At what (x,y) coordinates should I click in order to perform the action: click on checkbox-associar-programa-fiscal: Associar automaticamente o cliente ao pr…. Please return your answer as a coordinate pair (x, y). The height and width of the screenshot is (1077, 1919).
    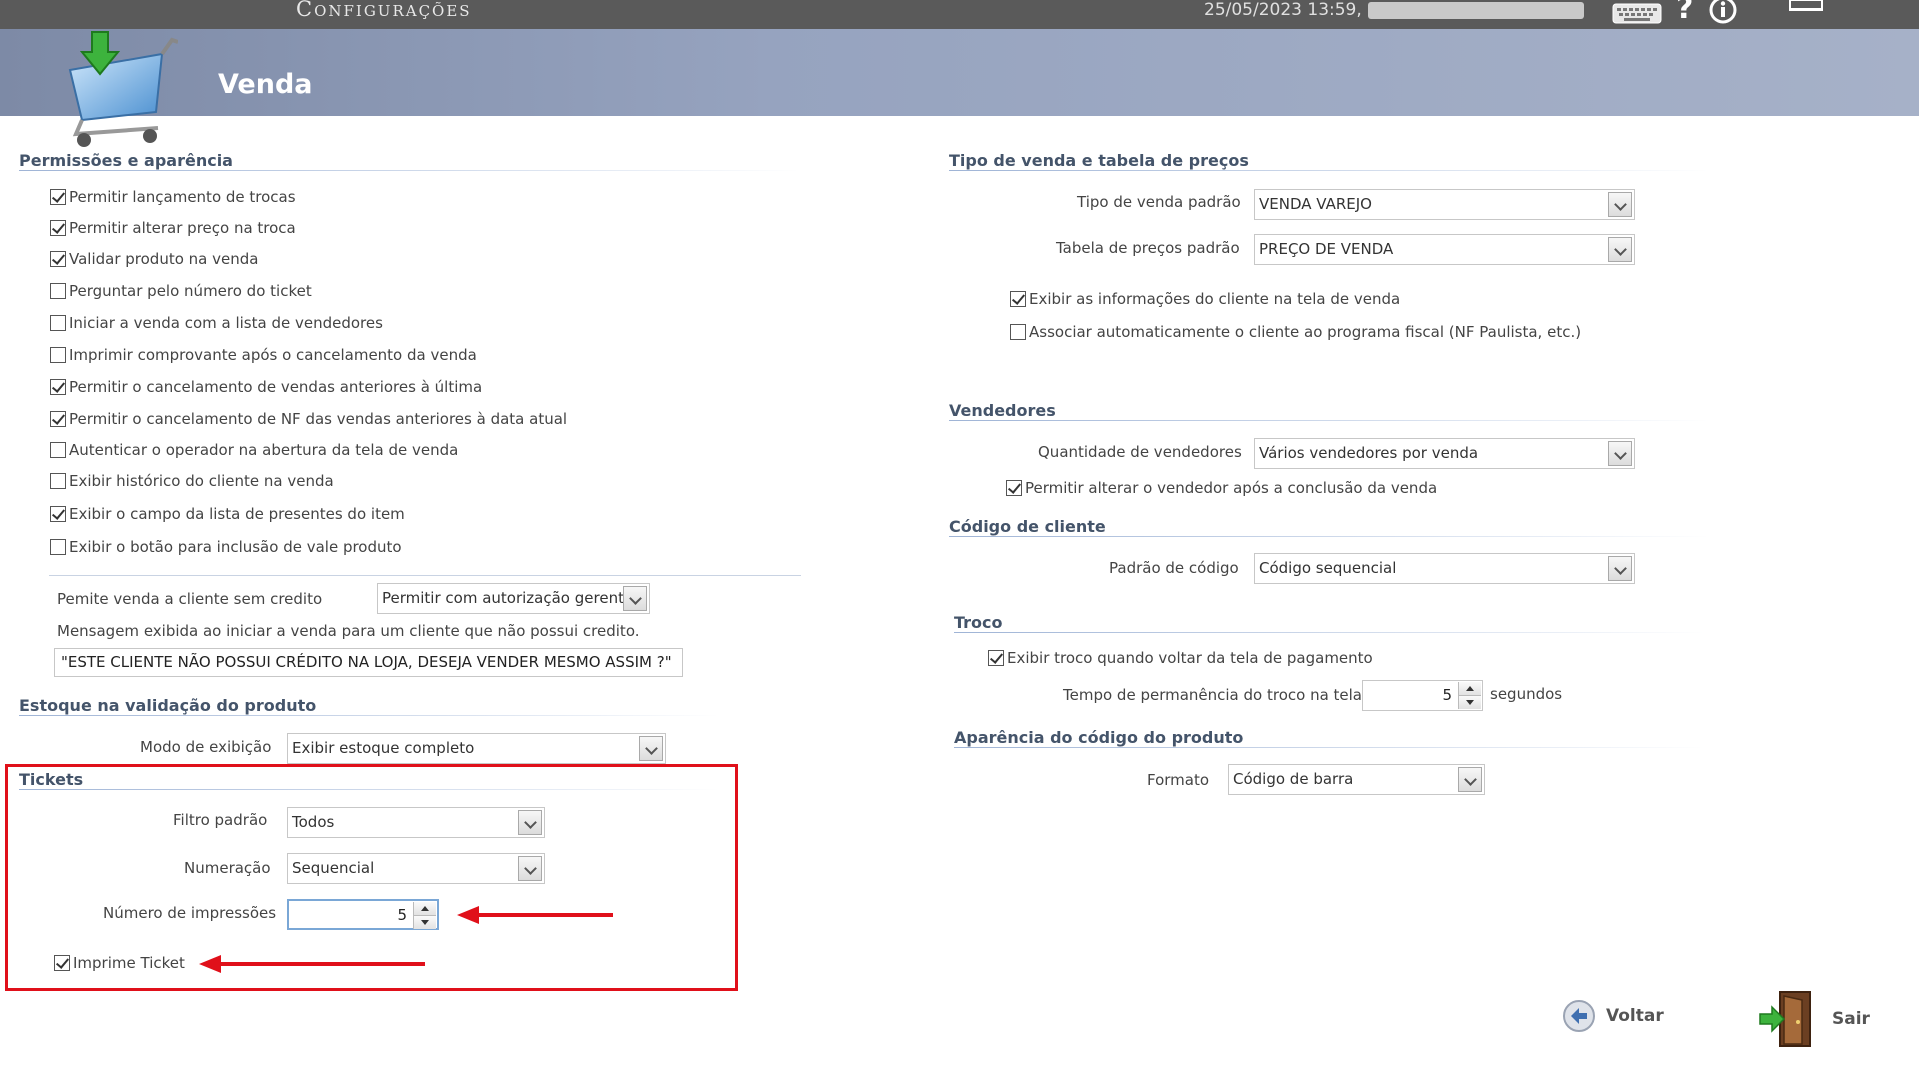
    Looking at the image, I should click on (1295, 332).